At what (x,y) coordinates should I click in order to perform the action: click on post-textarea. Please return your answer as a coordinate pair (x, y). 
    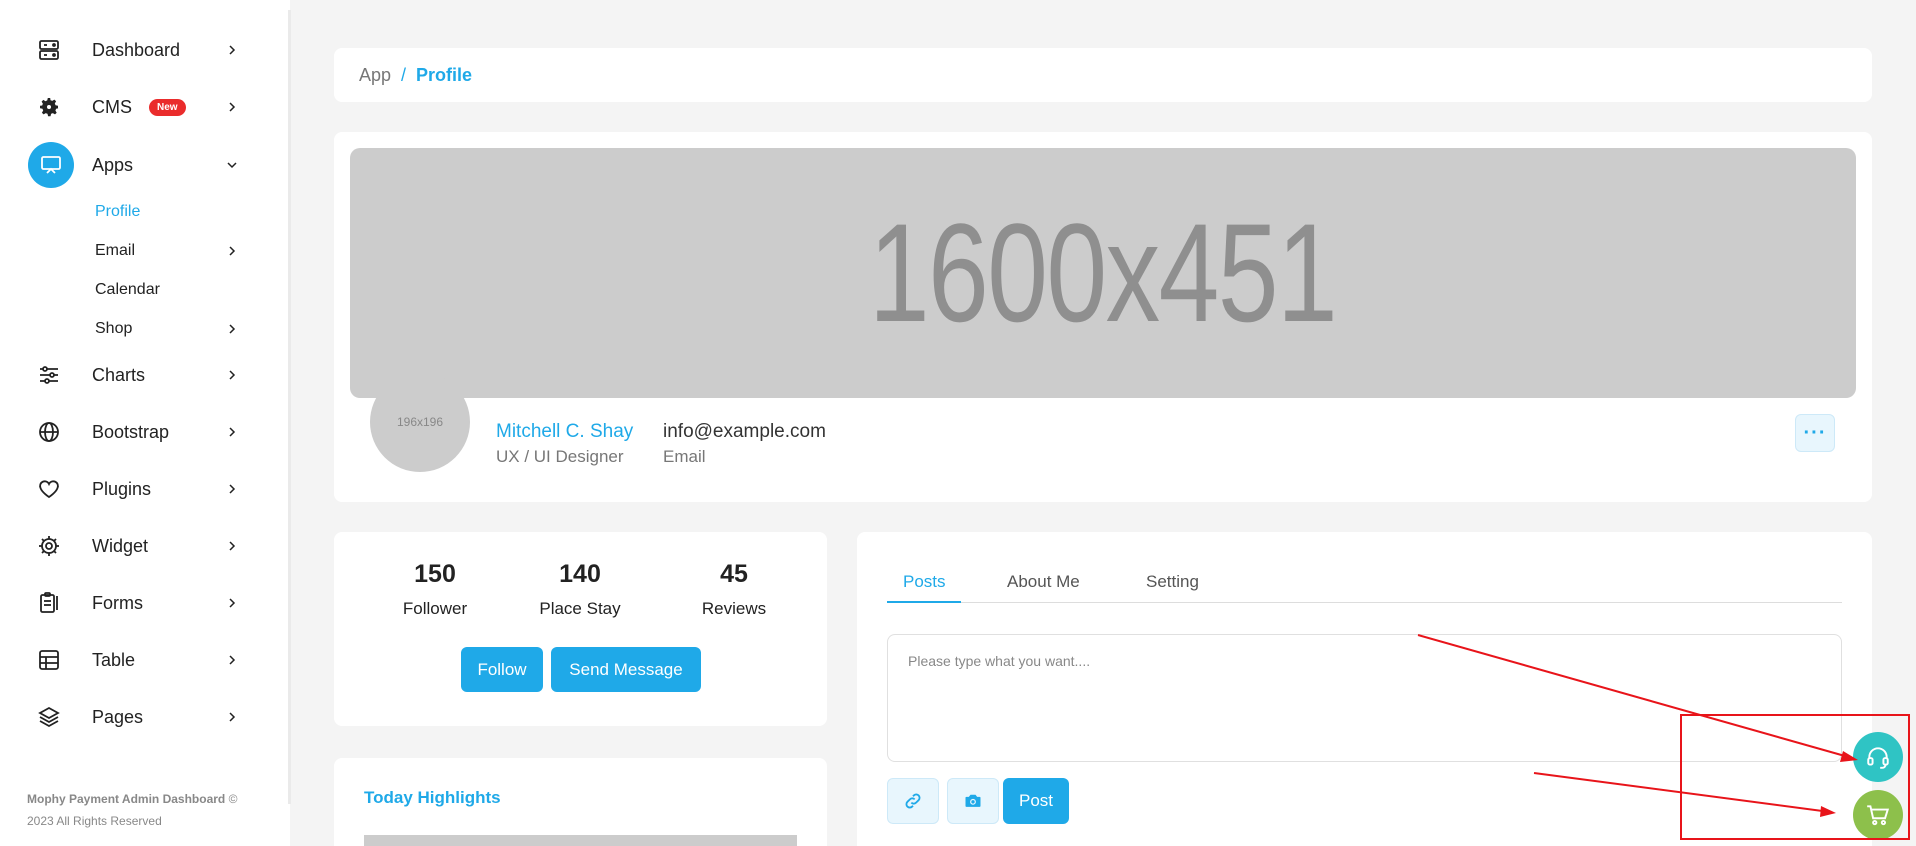
    Looking at the image, I should click on (1364, 698).